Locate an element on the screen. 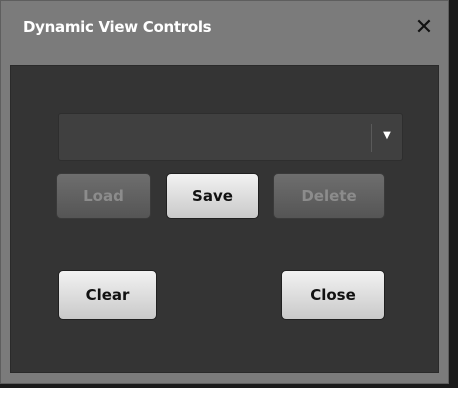 The image size is (458, 396). close-icon: ✕ is located at coordinates (424, 28).